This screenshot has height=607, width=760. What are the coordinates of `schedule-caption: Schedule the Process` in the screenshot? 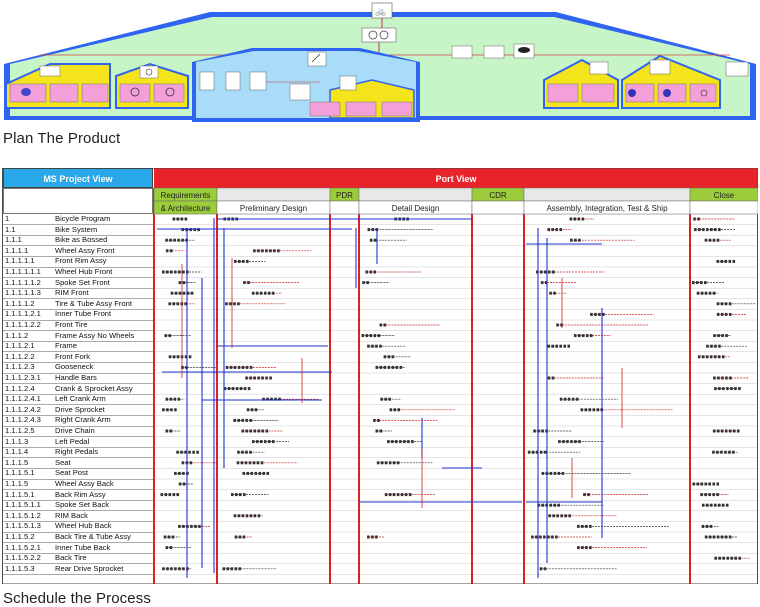 It's located at (77, 598).